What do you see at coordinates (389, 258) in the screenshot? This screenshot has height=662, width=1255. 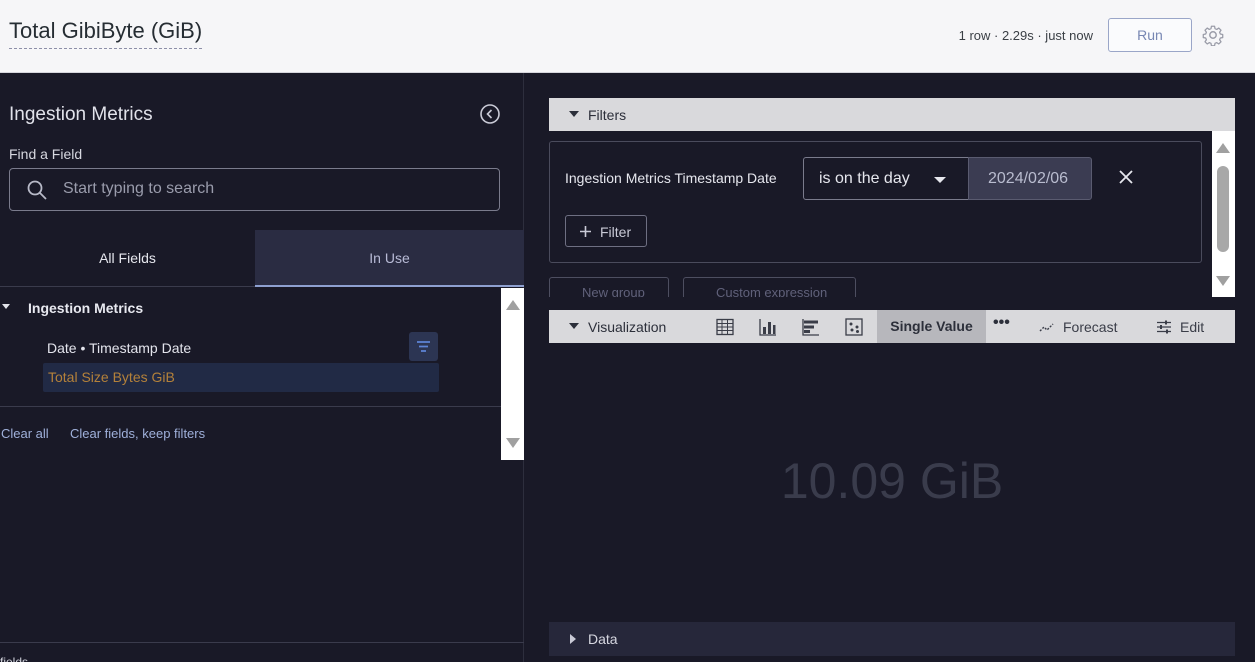 I see `tab-in-use: In Use` at bounding box center [389, 258].